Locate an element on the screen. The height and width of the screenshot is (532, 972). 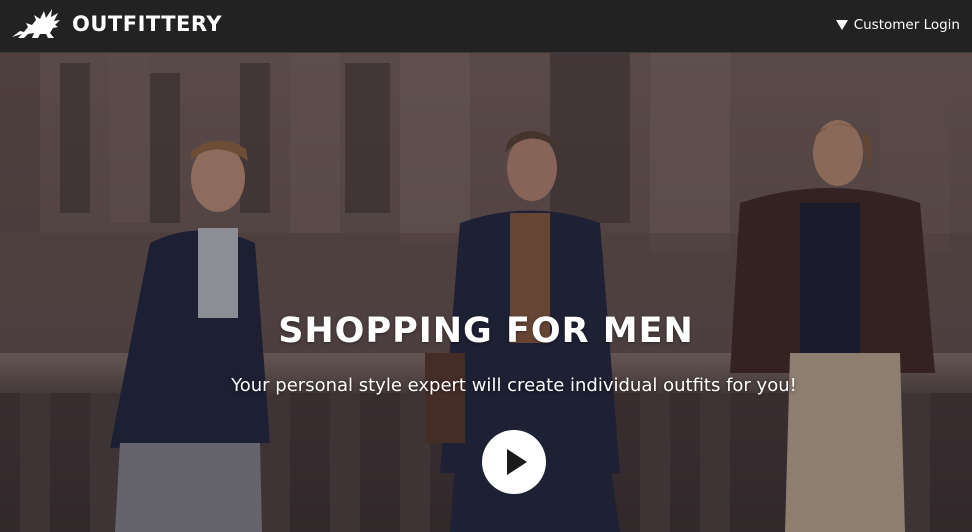
play-video-button is located at coordinates (514, 462).